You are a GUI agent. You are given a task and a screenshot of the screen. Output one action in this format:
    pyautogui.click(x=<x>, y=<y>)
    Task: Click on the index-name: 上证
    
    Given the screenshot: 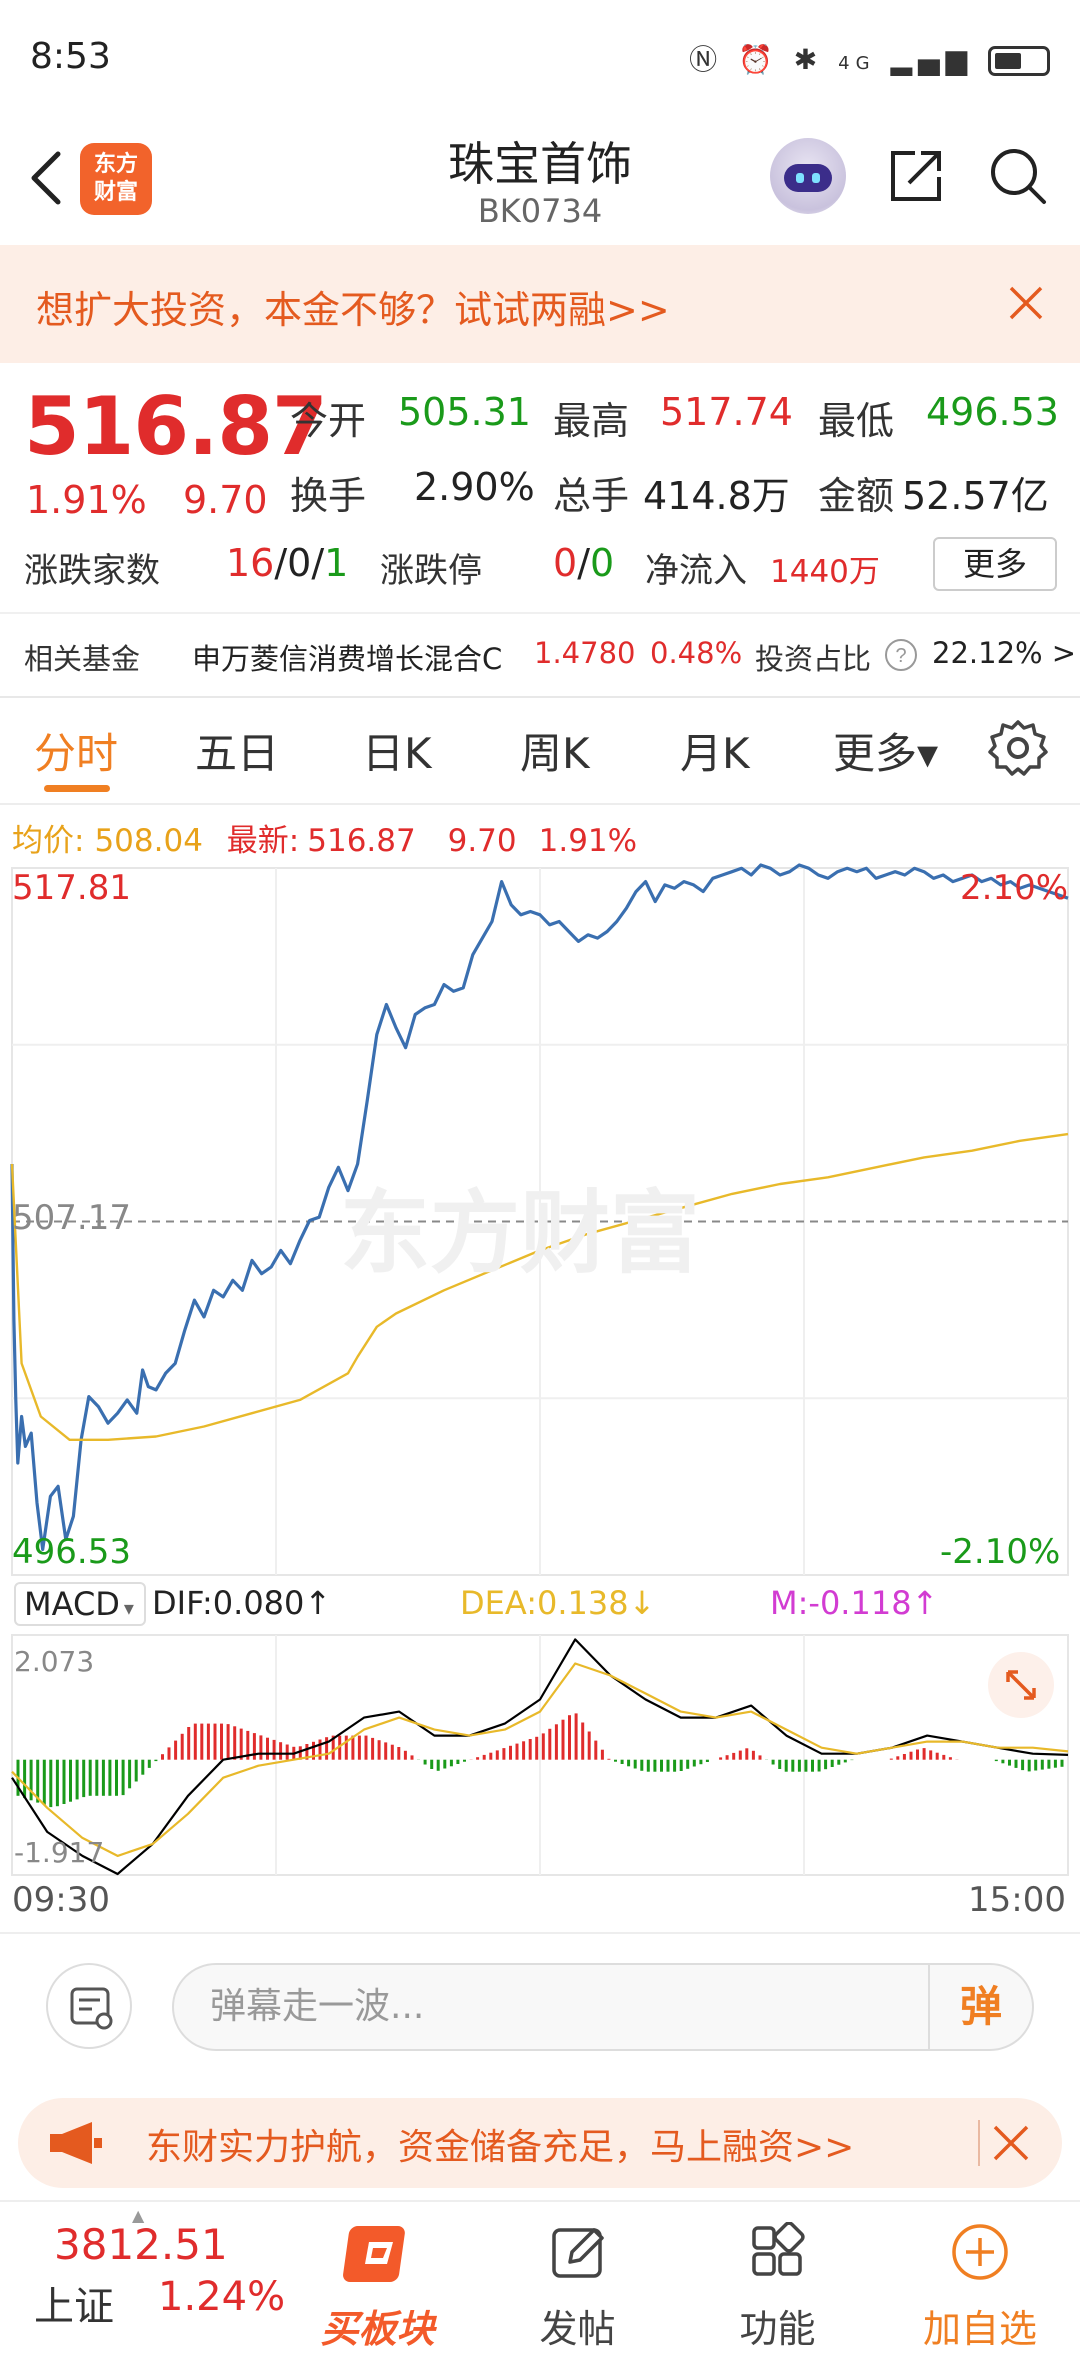 What is the action you would take?
    pyautogui.click(x=74, y=2307)
    